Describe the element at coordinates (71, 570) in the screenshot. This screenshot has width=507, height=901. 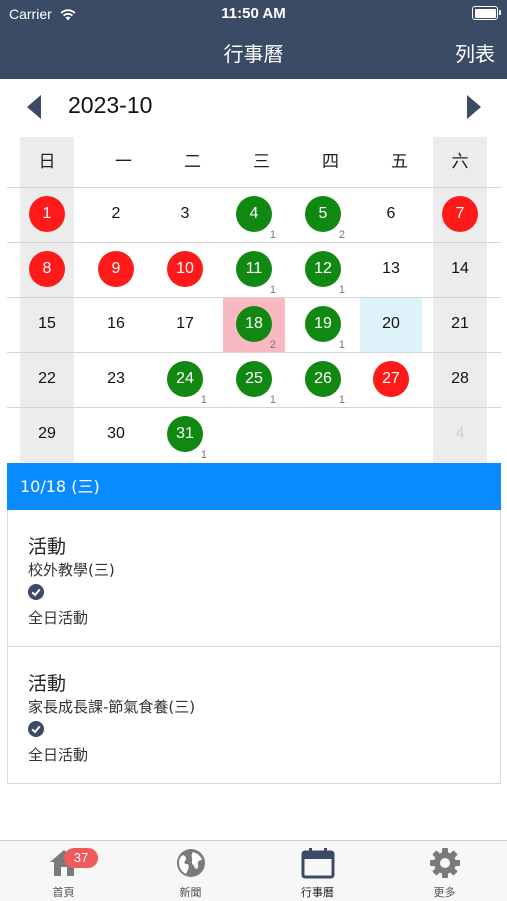
I see `event-title: 校外教學(三)` at that location.